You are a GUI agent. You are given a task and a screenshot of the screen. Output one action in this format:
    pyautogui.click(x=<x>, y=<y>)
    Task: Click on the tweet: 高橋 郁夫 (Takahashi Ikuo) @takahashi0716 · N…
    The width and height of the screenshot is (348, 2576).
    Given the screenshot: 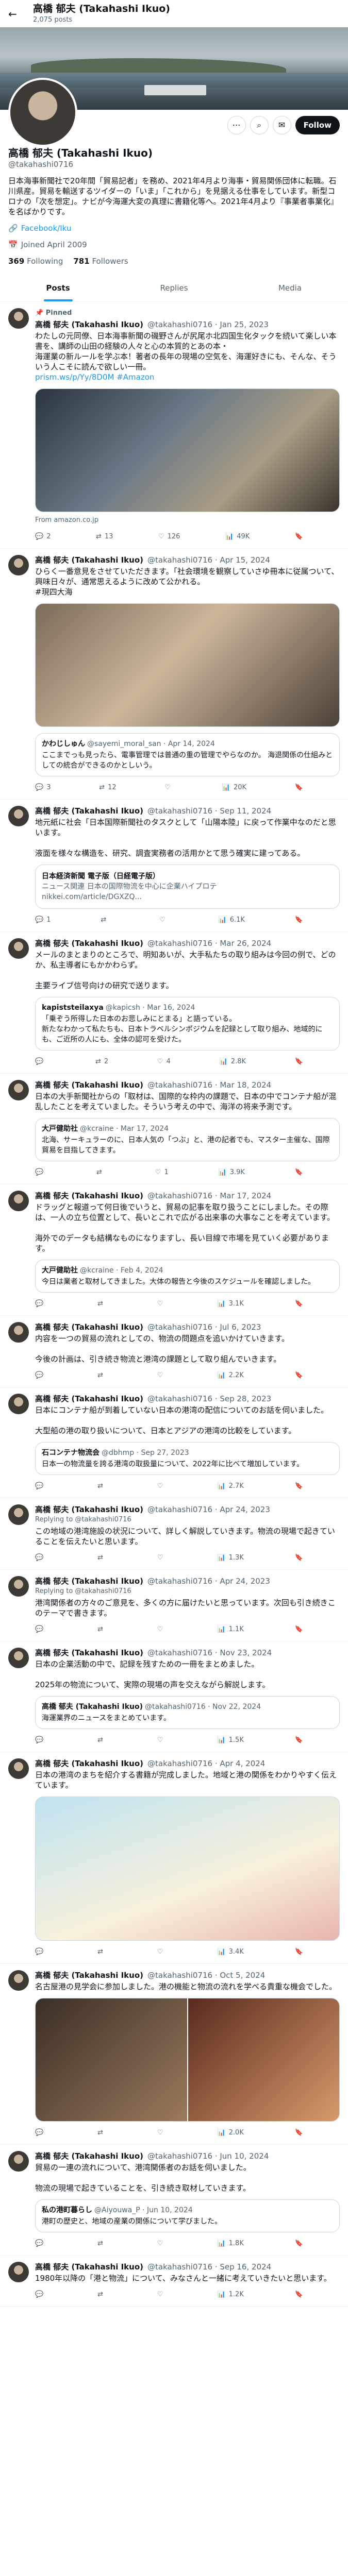 What is the action you would take?
    pyautogui.click(x=174, y=1697)
    